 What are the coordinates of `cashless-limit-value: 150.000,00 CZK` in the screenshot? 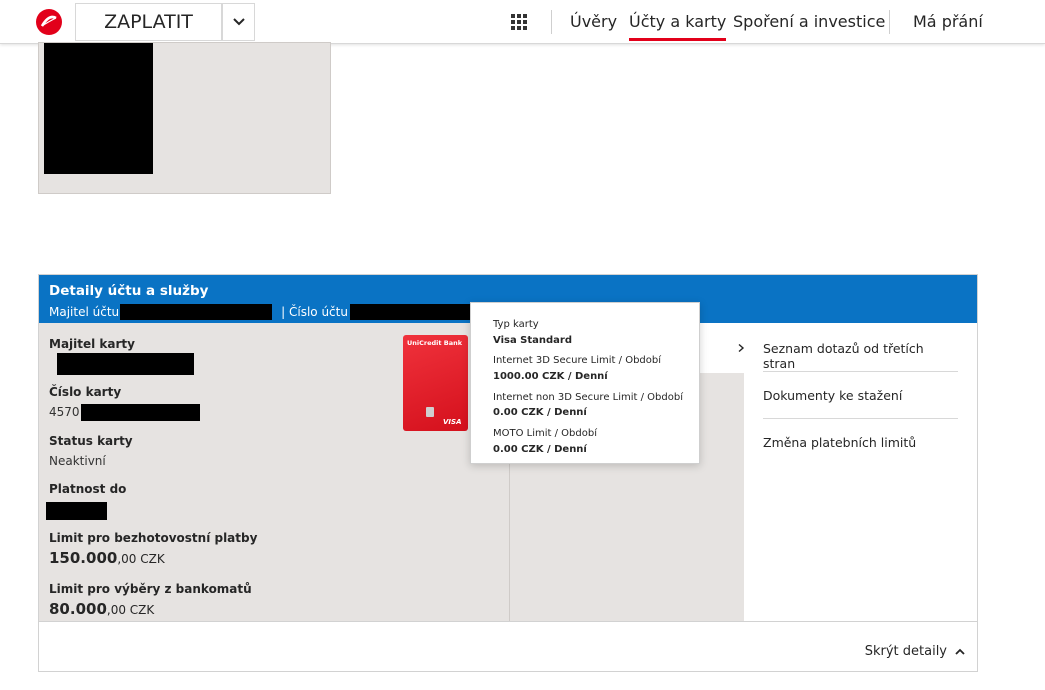 It's located at (107, 558).